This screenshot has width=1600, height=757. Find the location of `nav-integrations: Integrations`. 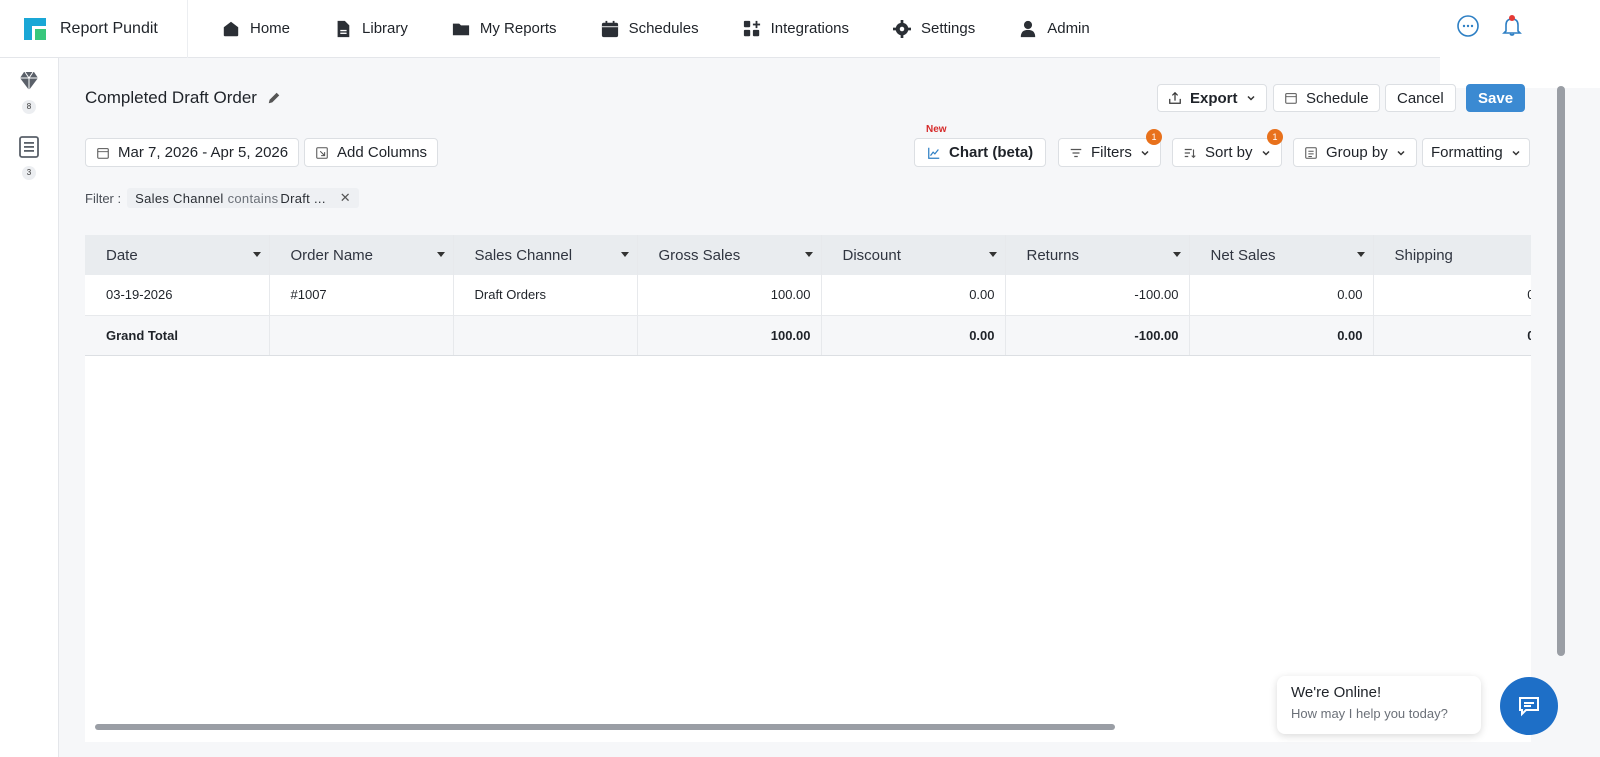

nav-integrations: Integrations is located at coordinates (796, 29).